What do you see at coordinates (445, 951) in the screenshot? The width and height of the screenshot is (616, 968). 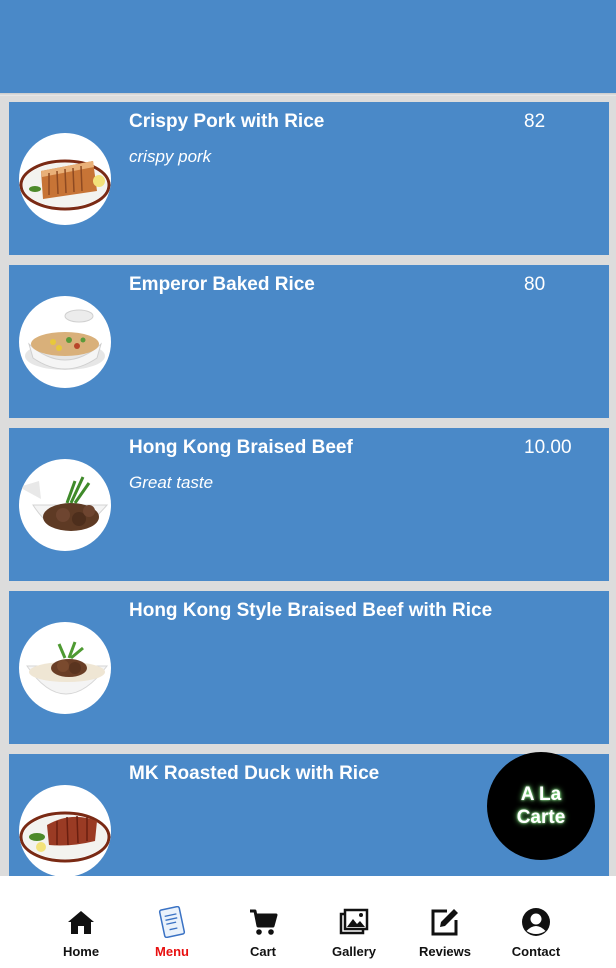 I see `nav-label: Reviews` at bounding box center [445, 951].